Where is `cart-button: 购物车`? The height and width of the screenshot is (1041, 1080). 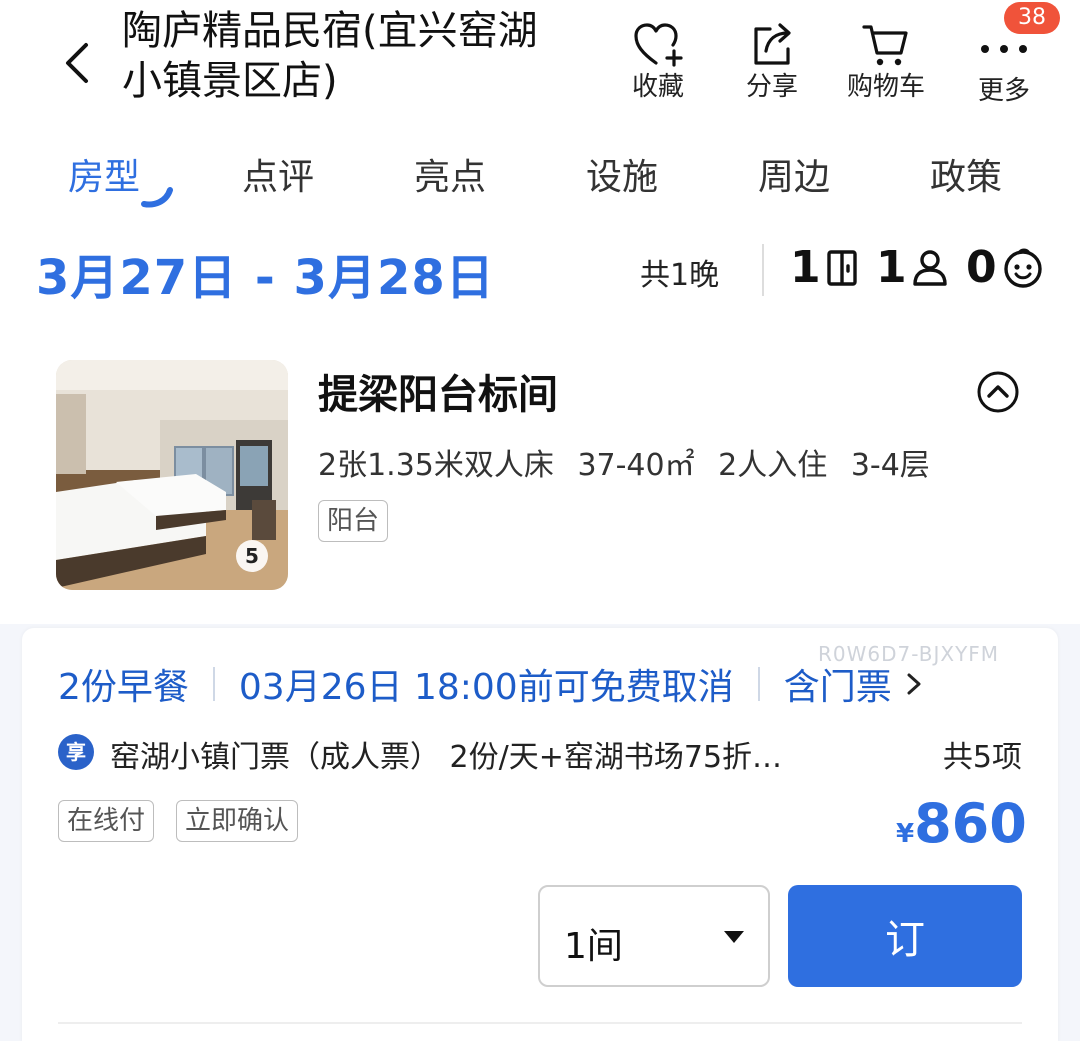 cart-button: 购物车 is located at coordinates (886, 60).